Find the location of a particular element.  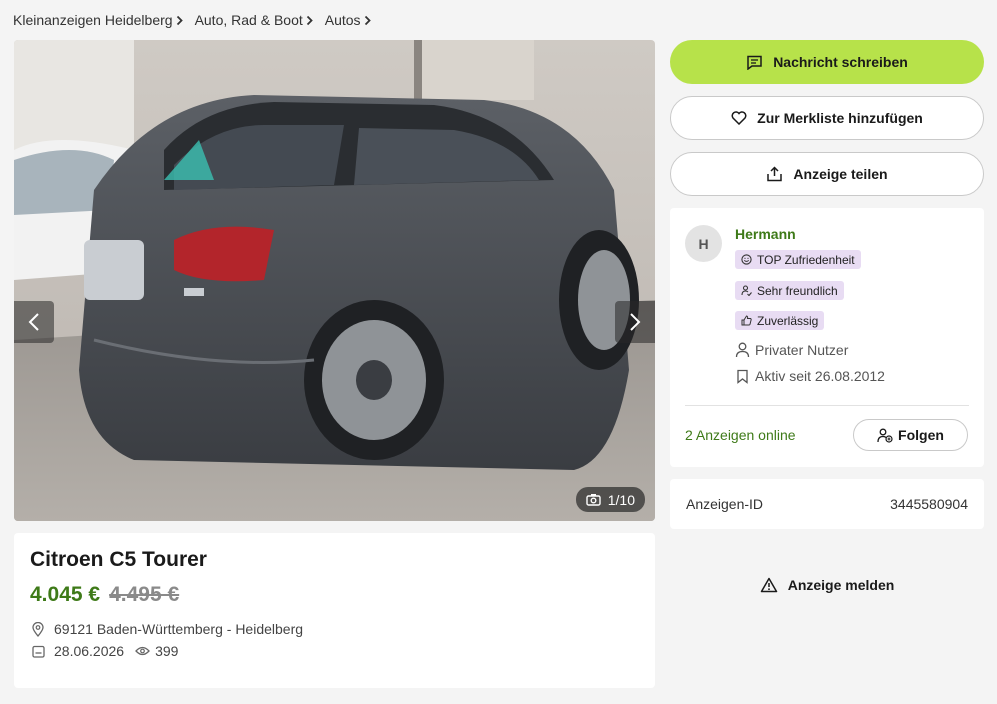

share-ad-button: Anzeige teilen is located at coordinates (827, 174).